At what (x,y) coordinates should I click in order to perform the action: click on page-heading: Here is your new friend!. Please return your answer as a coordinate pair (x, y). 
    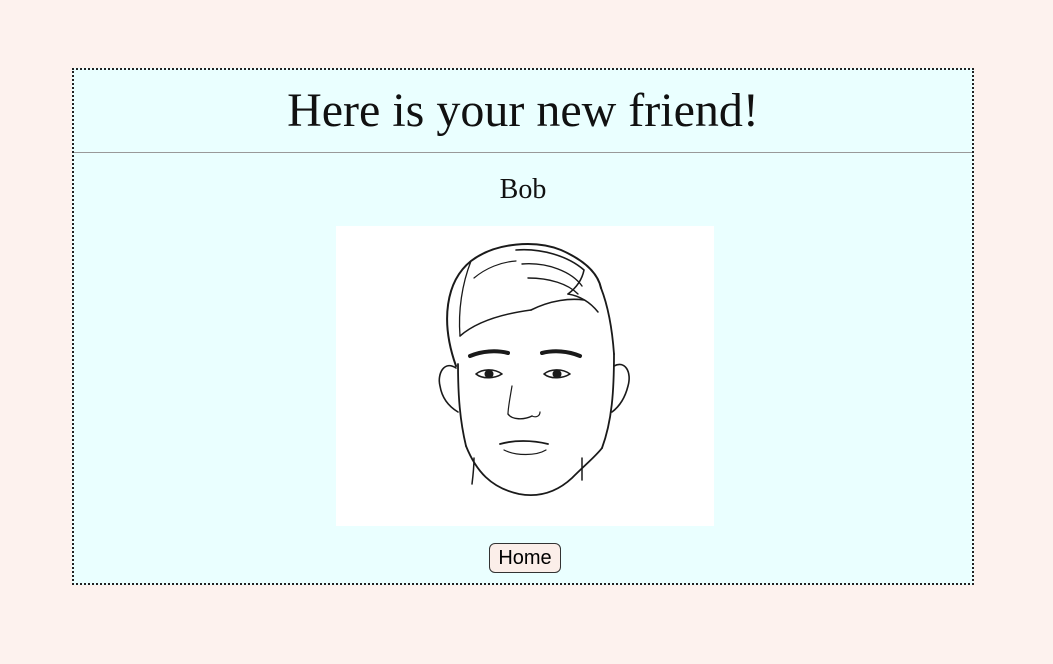
    Looking at the image, I should click on (523, 110).